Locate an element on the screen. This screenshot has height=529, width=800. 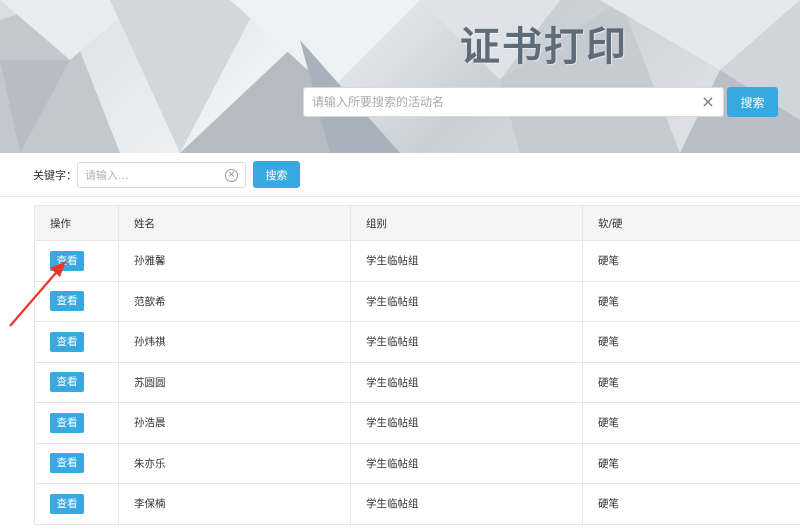
cell-name: 孙浩晨 is located at coordinates (234, 423).